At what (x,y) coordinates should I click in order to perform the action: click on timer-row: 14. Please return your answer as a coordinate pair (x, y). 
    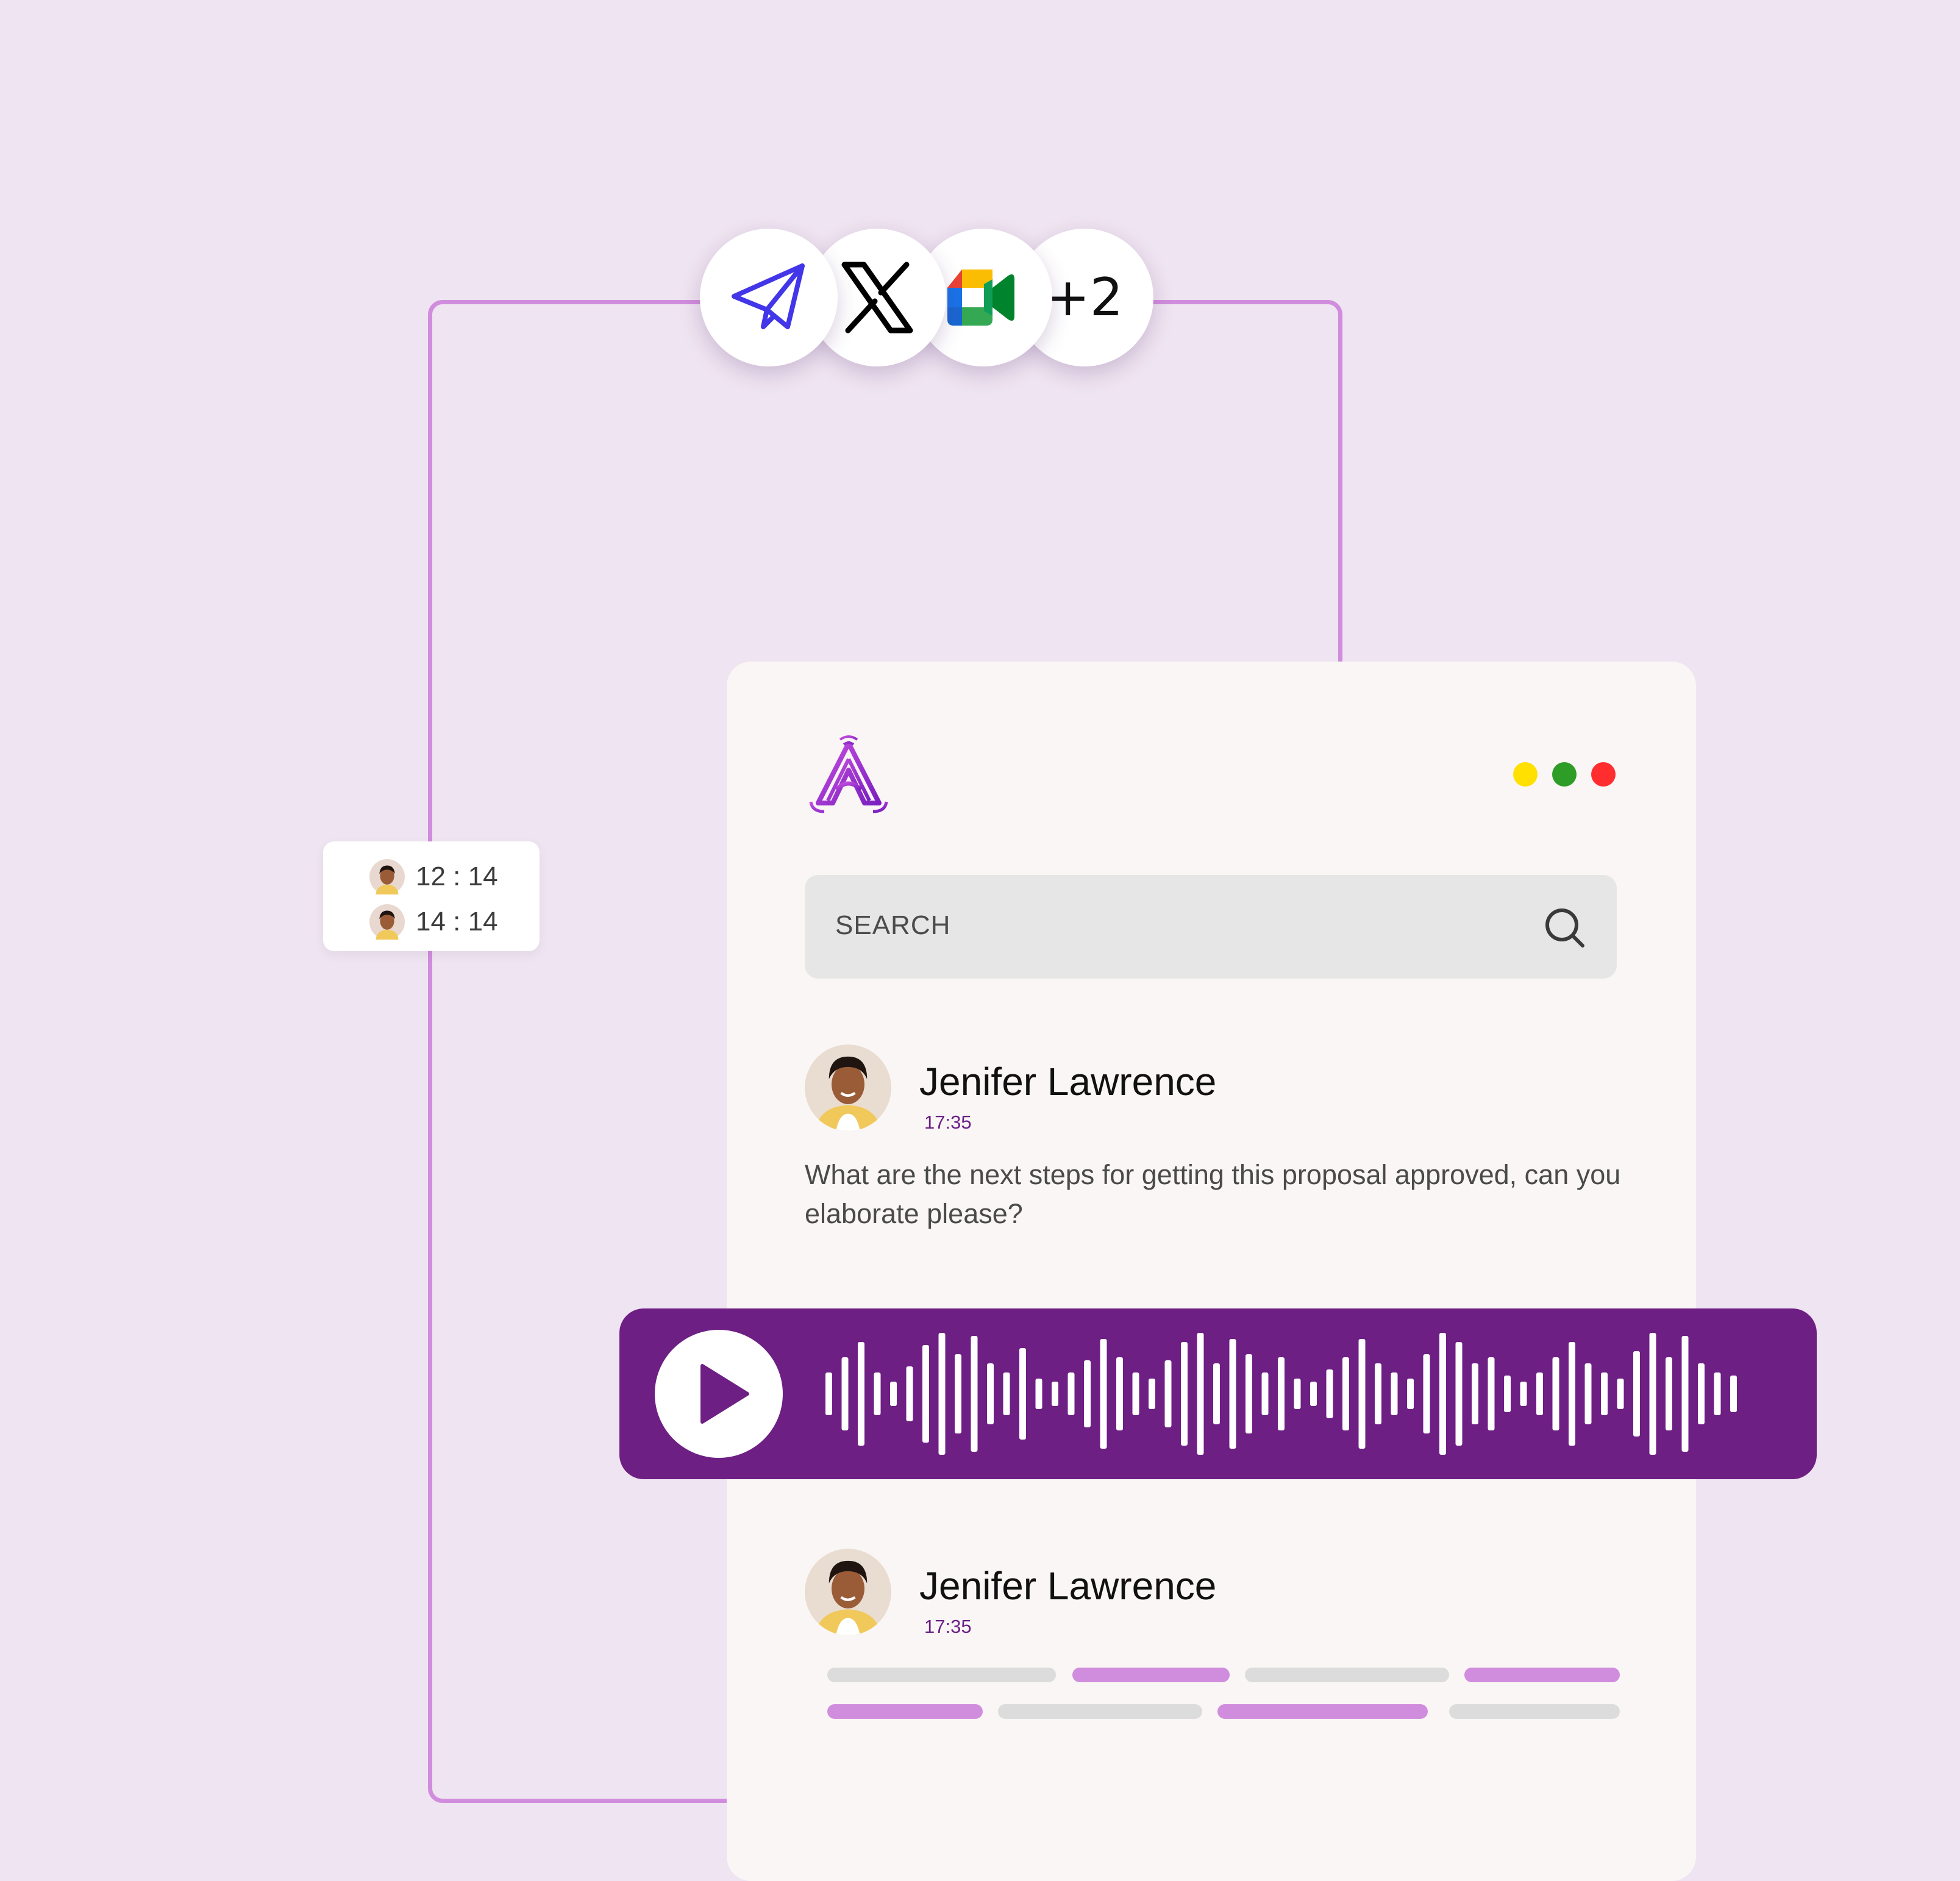
    Looking at the image, I should click on (433, 922).